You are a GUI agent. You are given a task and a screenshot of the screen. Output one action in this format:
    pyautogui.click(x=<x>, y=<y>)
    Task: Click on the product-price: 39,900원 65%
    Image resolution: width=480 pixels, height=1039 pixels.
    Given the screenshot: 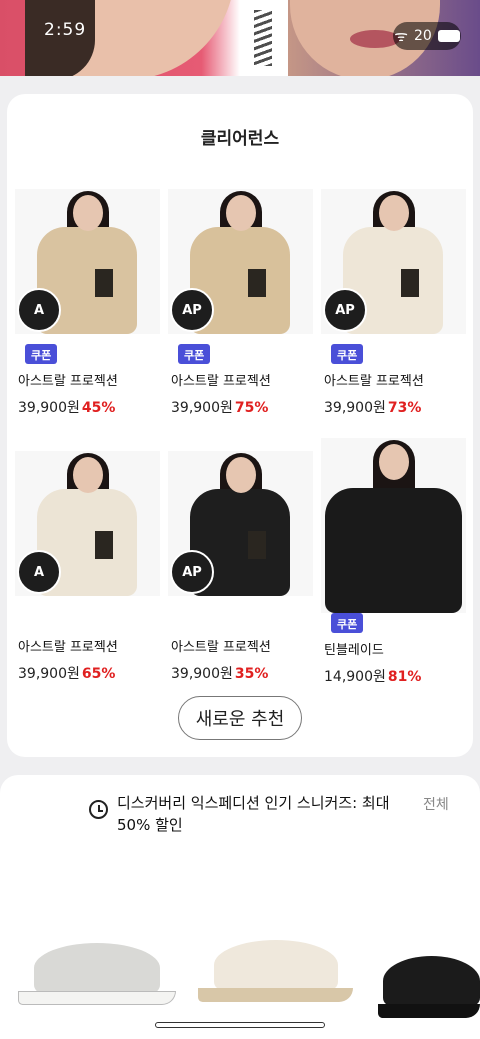 What is the action you would take?
    pyautogui.click(x=89, y=673)
    